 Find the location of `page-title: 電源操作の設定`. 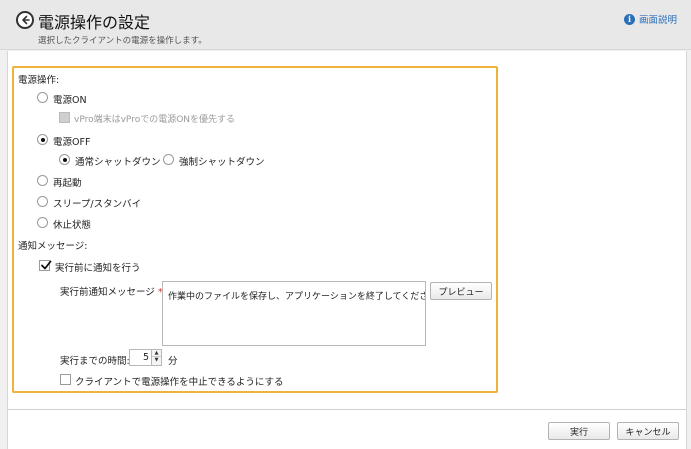

page-title: 電源操作の設定 is located at coordinates (94, 22).